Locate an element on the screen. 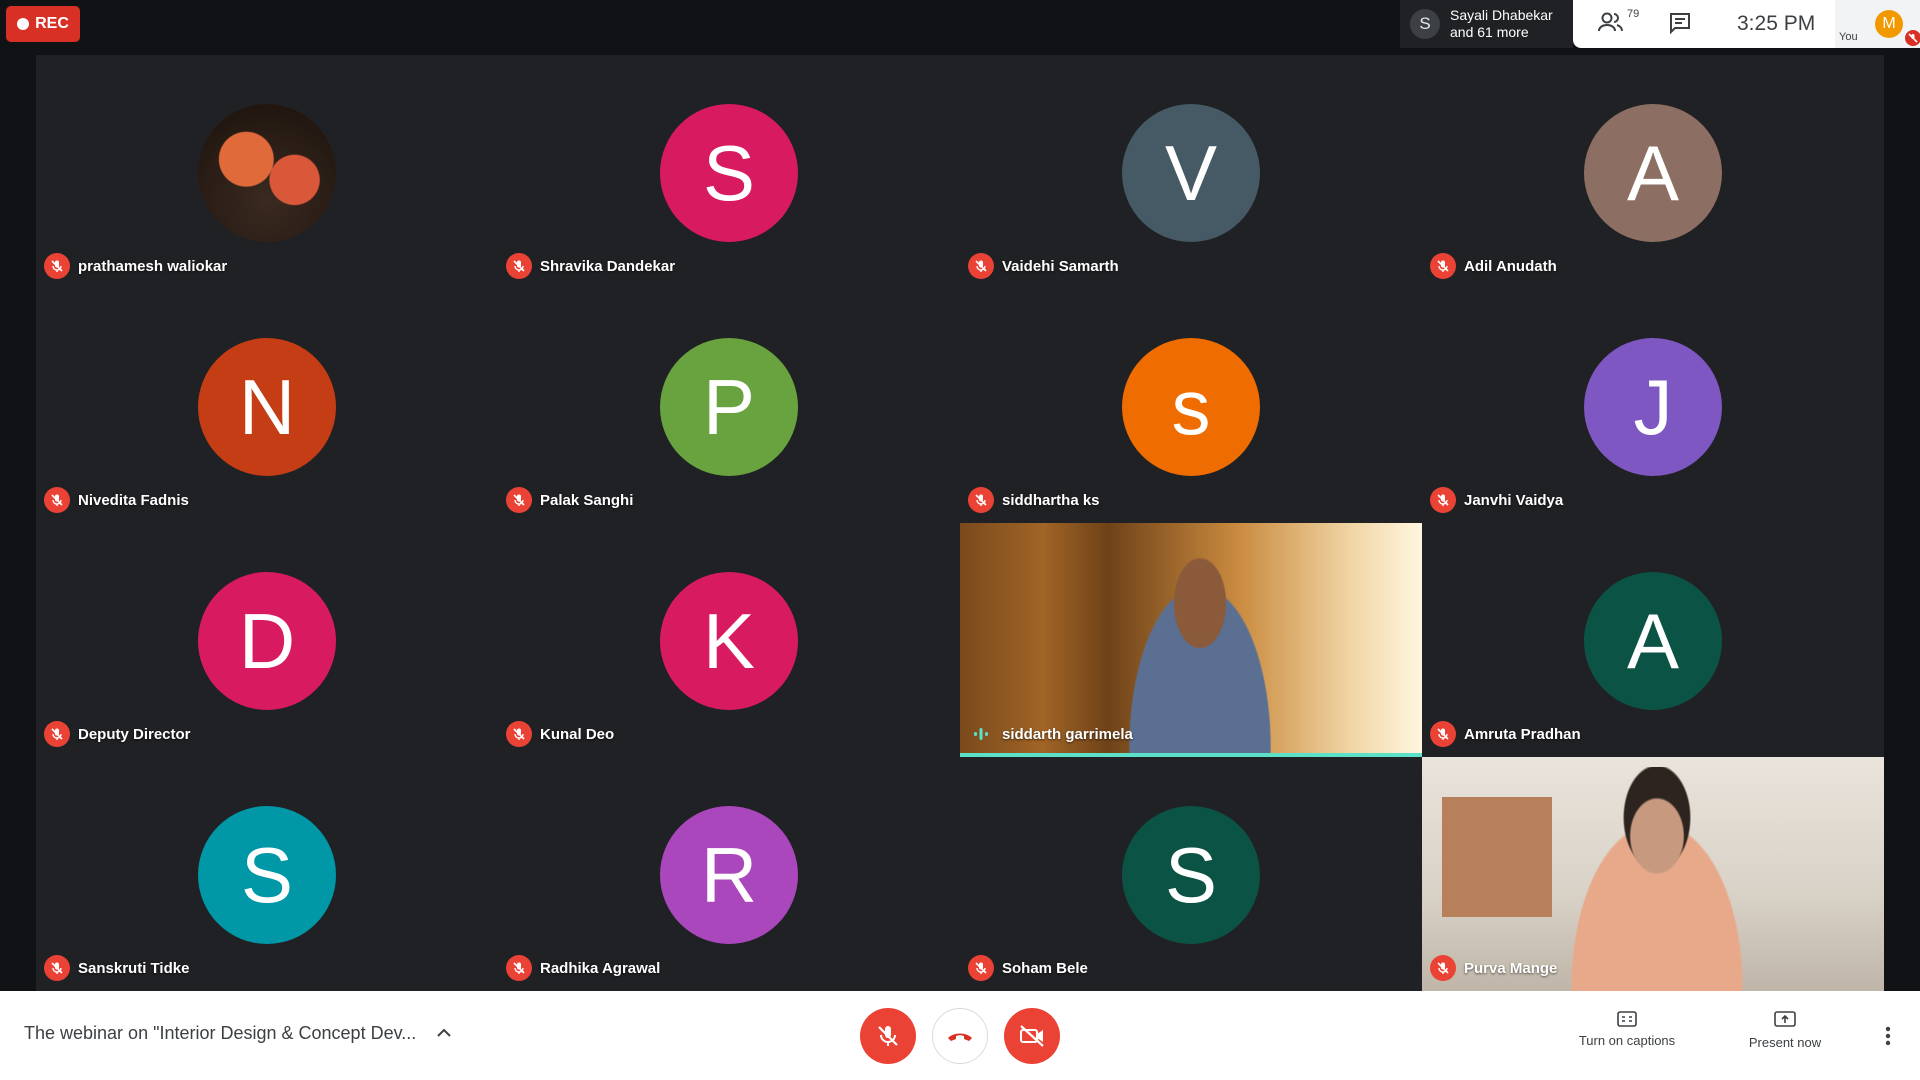 The image size is (1920, 1080). leave-call-button is located at coordinates (960, 1036).